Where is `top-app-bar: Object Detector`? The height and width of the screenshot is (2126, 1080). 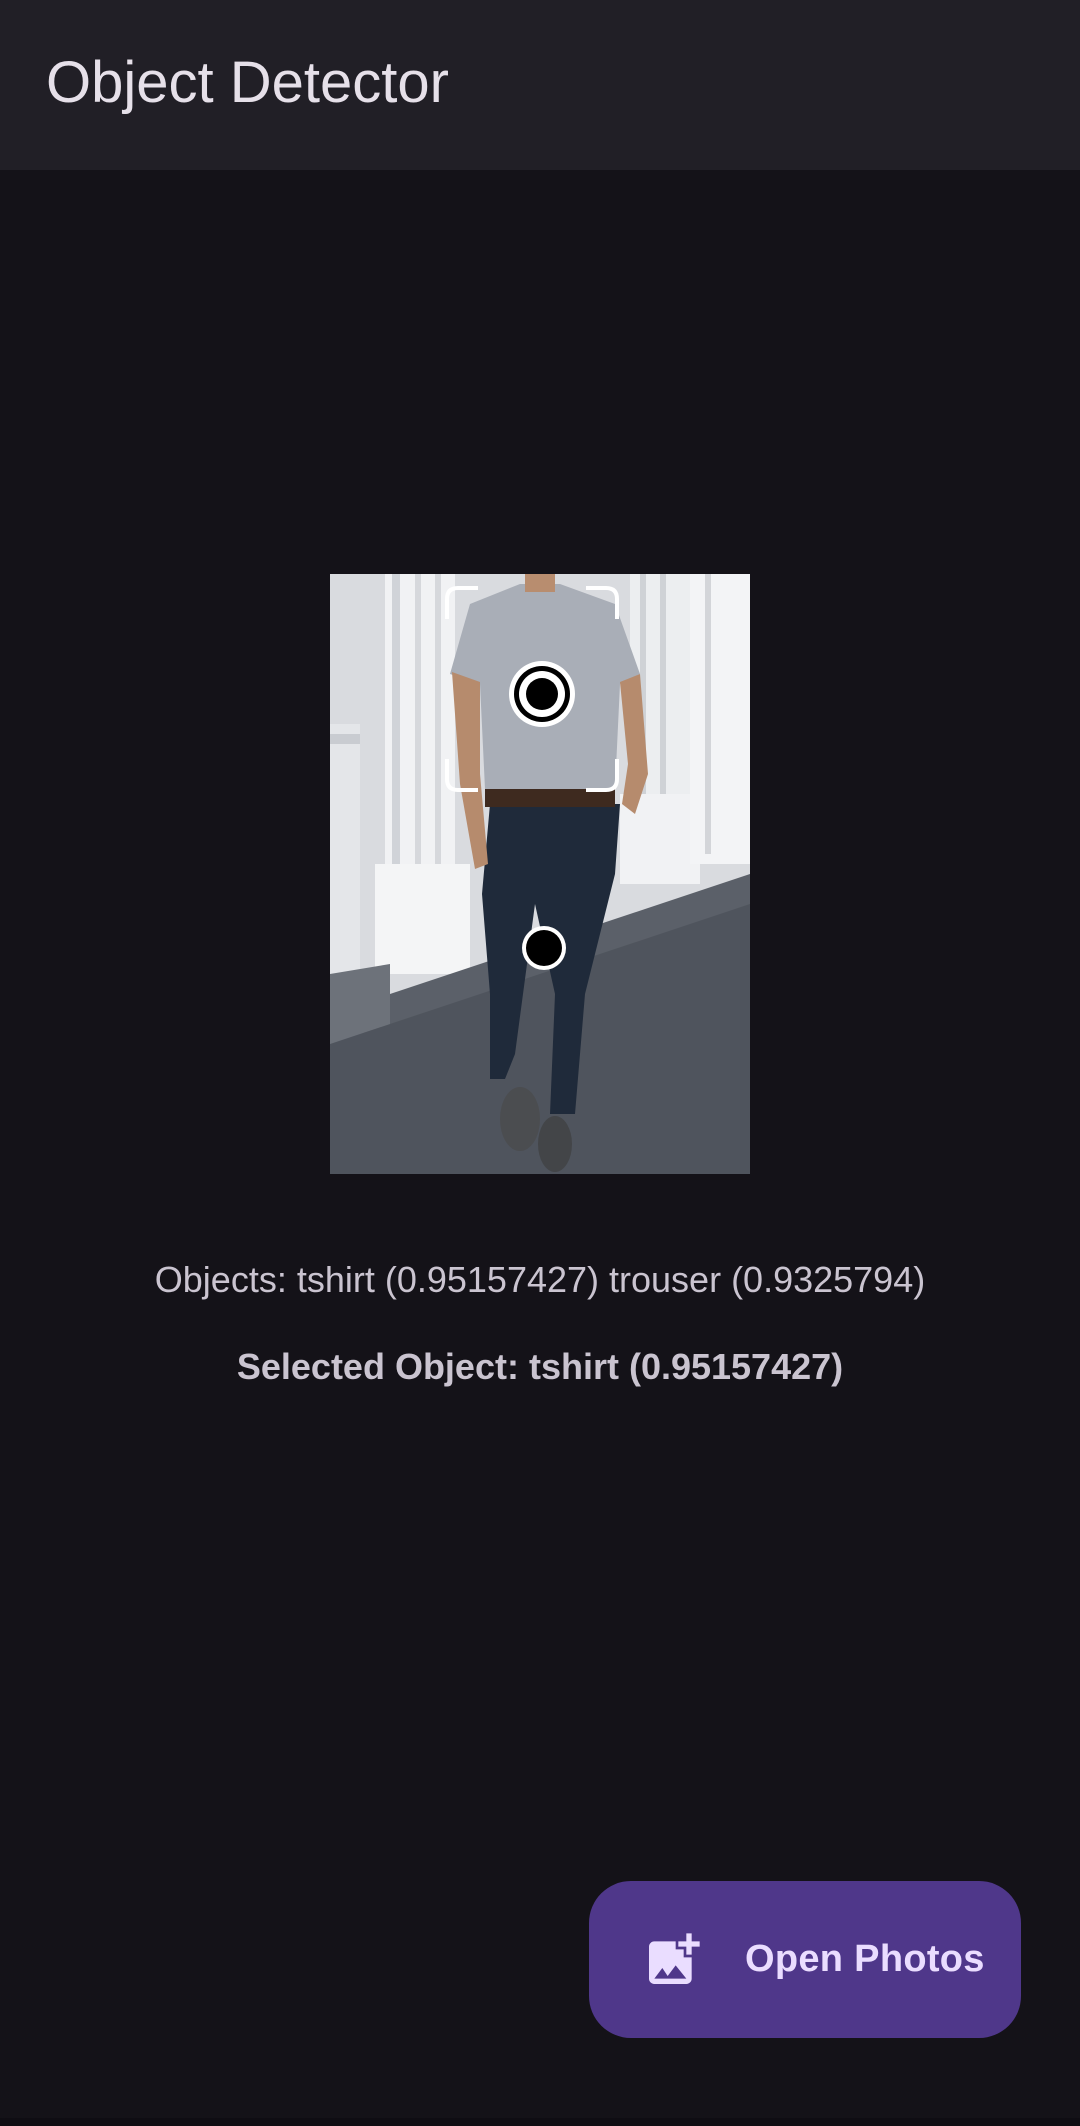
top-app-bar: Object Detector is located at coordinates (540, 85).